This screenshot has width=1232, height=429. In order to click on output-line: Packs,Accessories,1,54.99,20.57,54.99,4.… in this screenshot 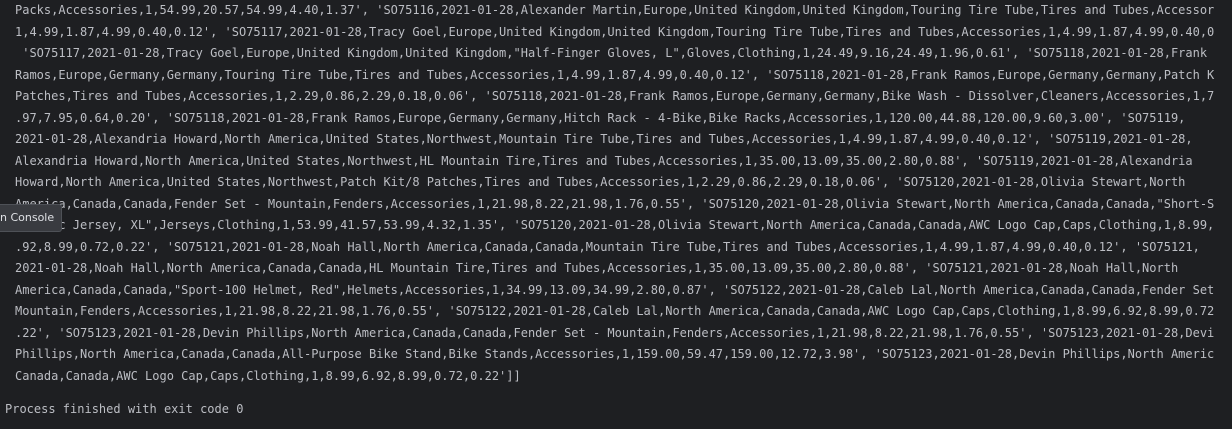, I will do `click(615, 10)`.